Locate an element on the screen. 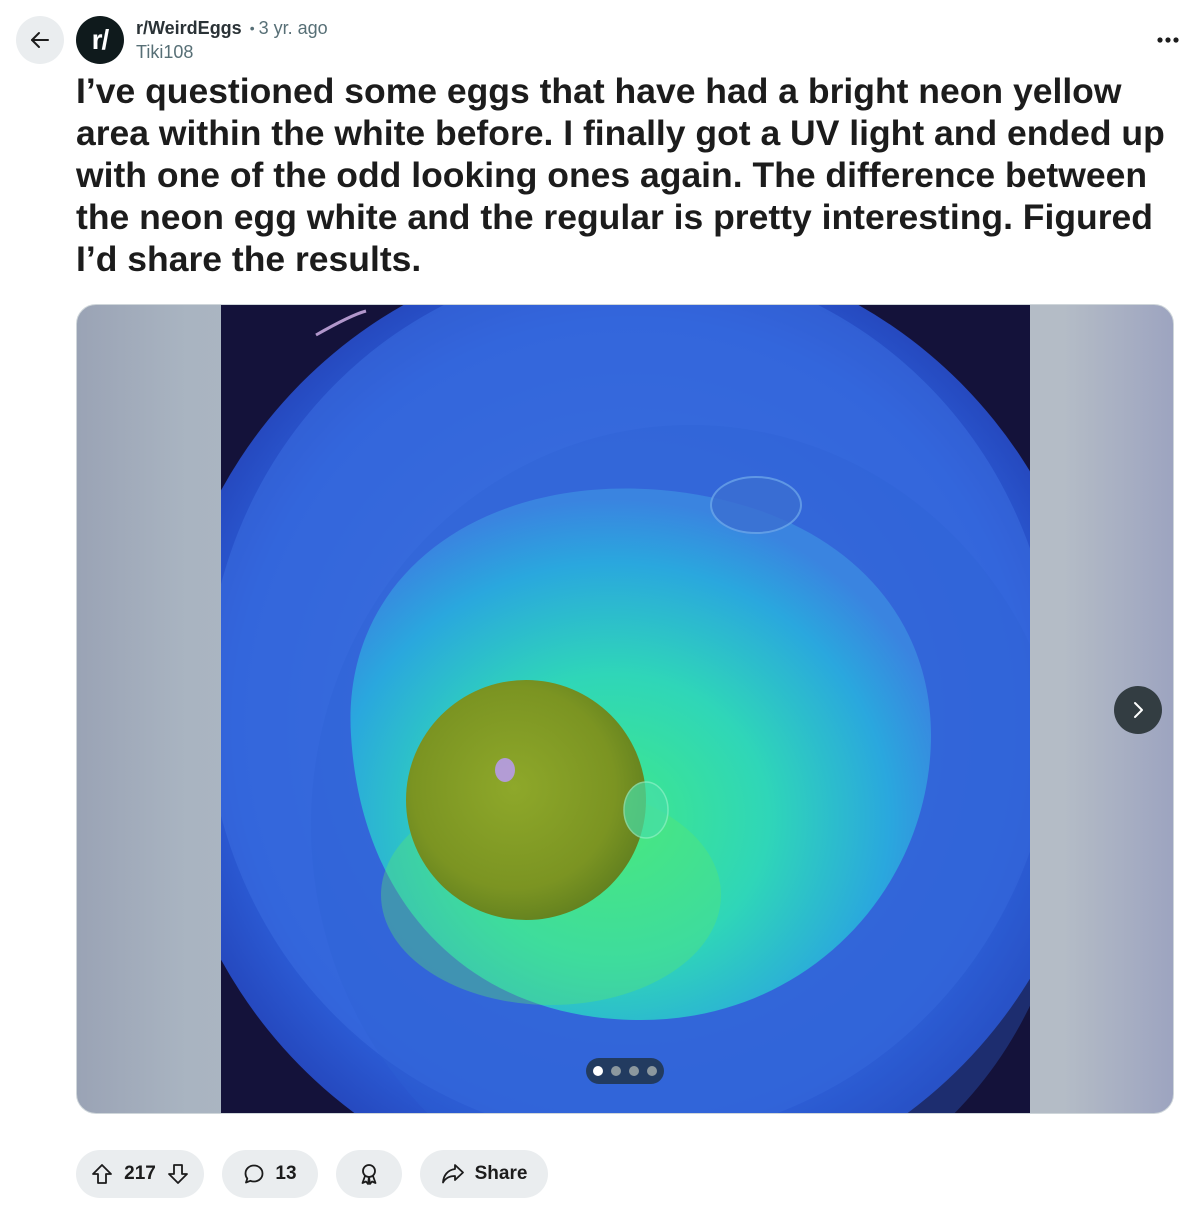 The height and width of the screenshot is (1218, 1202). upvote-arrow-icon is located at coordinates (102, 1174).